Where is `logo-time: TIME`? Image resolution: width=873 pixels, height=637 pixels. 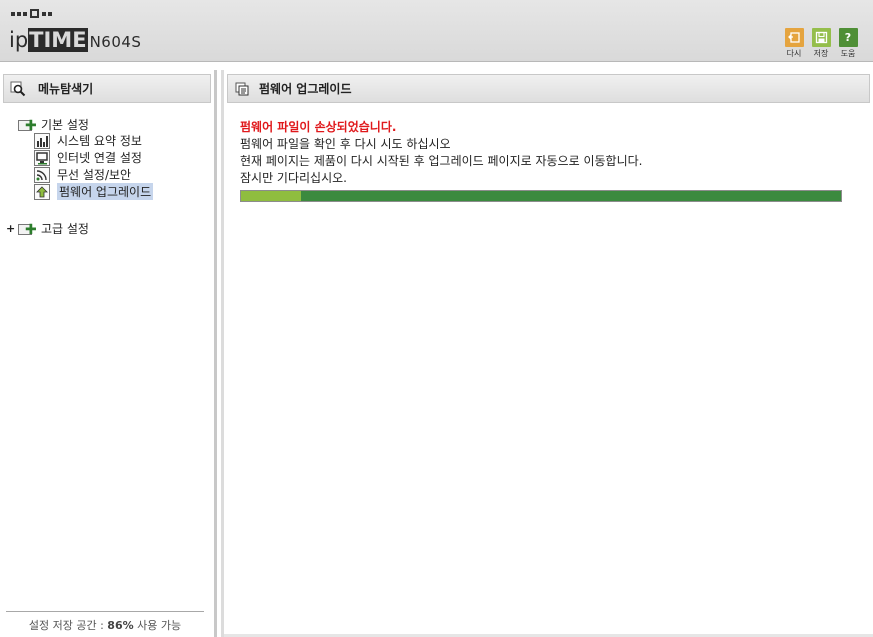
logo-time: TIME is located at coordinates (58, 40).